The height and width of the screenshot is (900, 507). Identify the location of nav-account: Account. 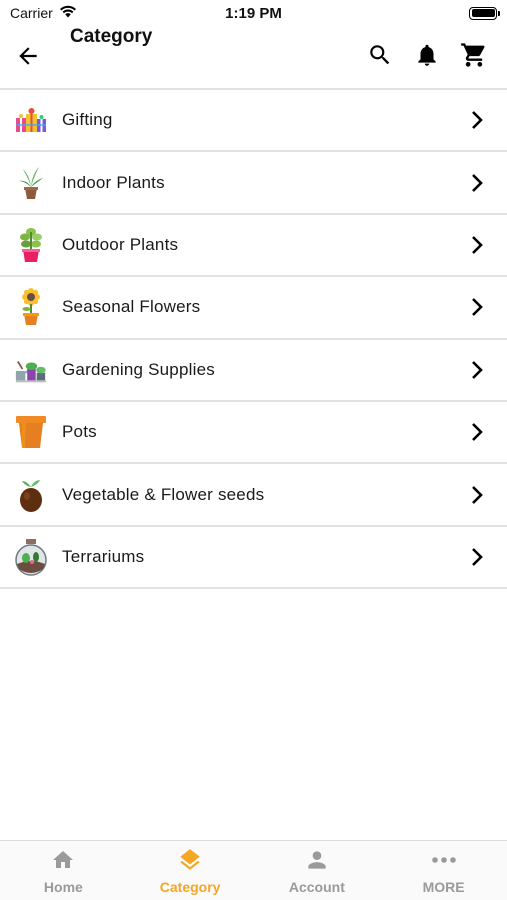
(317, 870).